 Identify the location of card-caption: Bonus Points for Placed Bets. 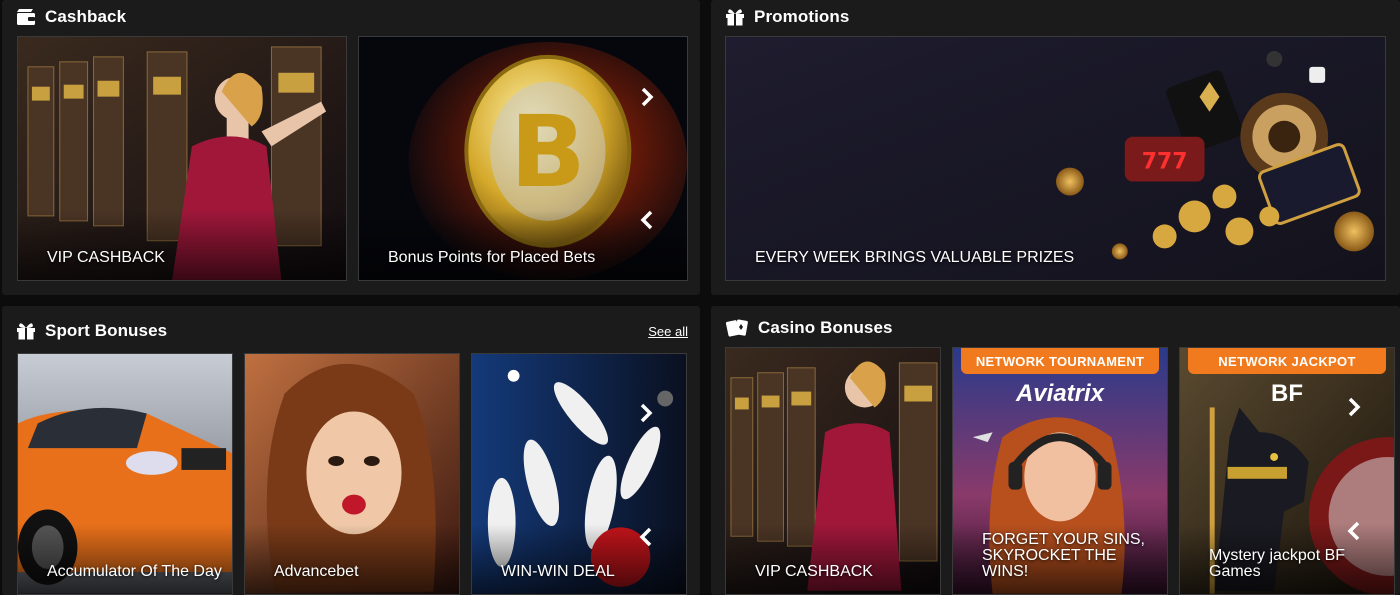
(492, 257).